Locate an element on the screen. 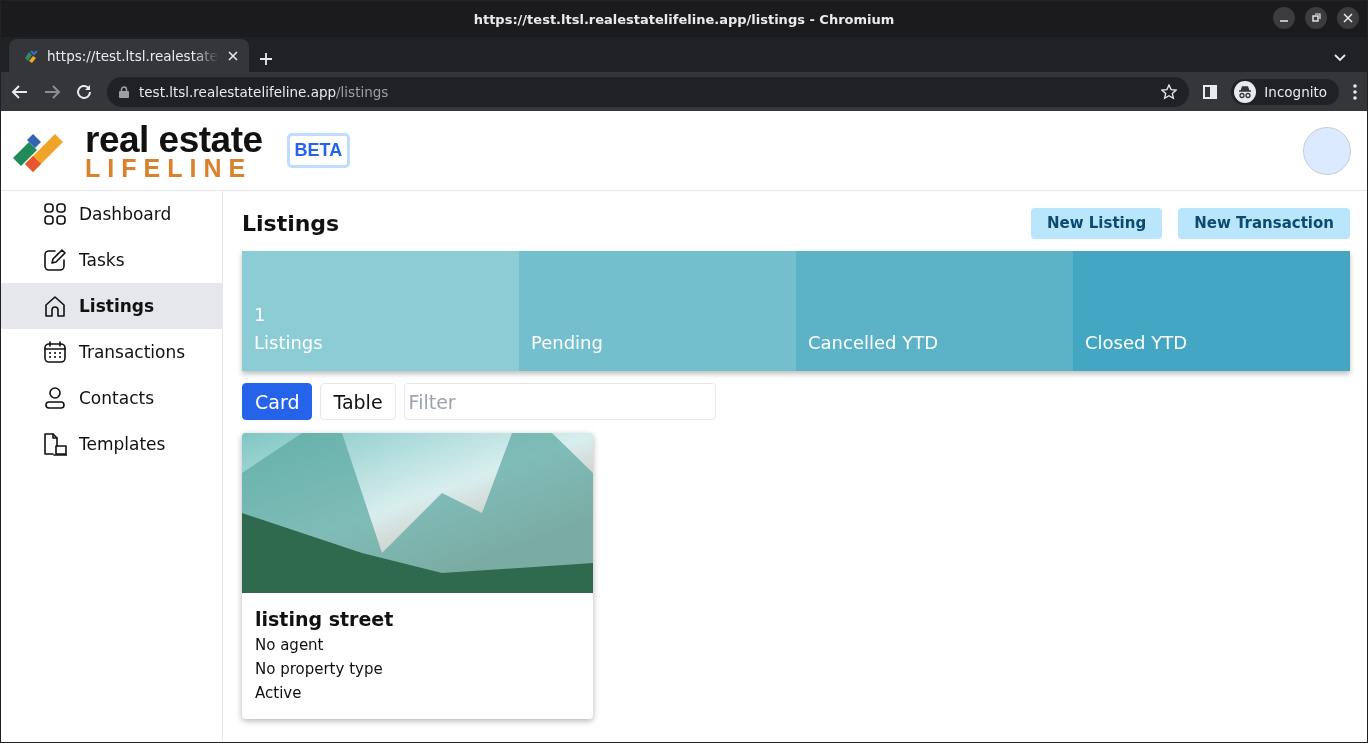  back-icon is located at coordinates (20, 91).